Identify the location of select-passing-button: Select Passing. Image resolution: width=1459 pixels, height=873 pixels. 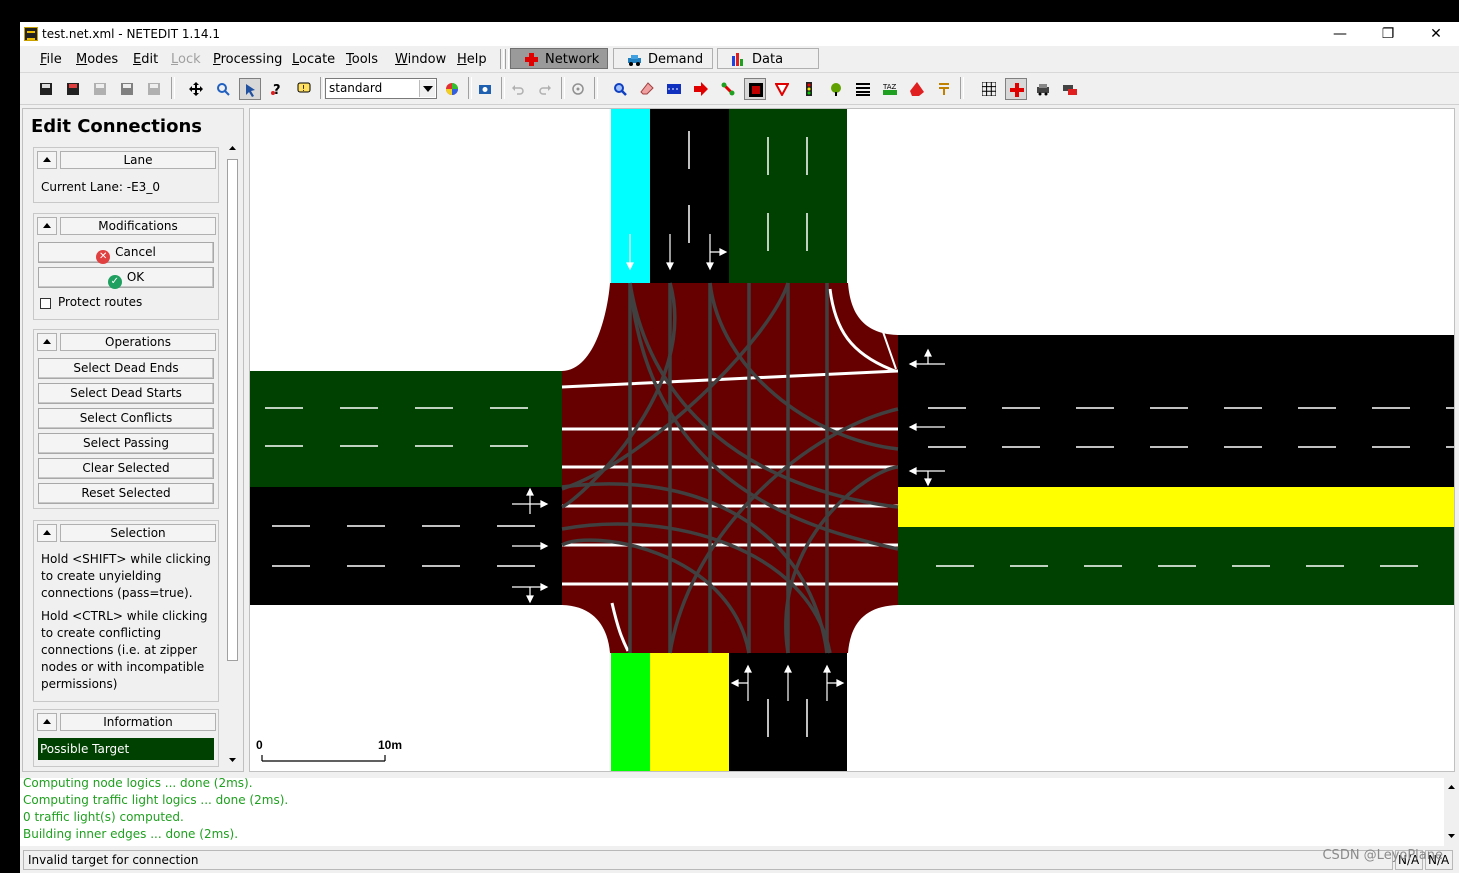
(126, 443).